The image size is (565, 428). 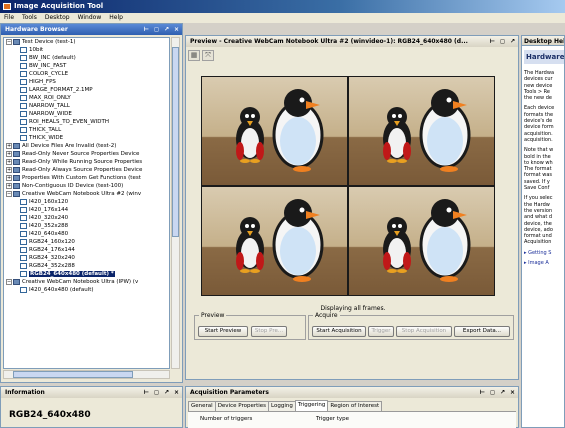 What do you see at coordinates (86, 218) in the screenshot?
I see `tree-format-node: I420_320x240` at bounding box center [86, 218].